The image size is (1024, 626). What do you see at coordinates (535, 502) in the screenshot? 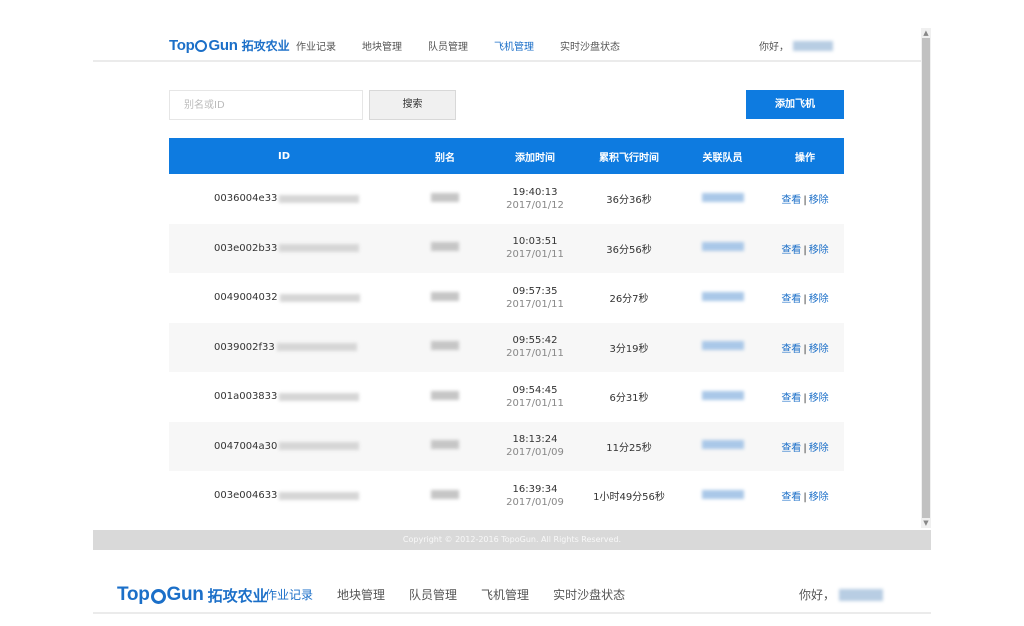
I see `added-date: 2017/01/09` at bounding box center [535, 502].